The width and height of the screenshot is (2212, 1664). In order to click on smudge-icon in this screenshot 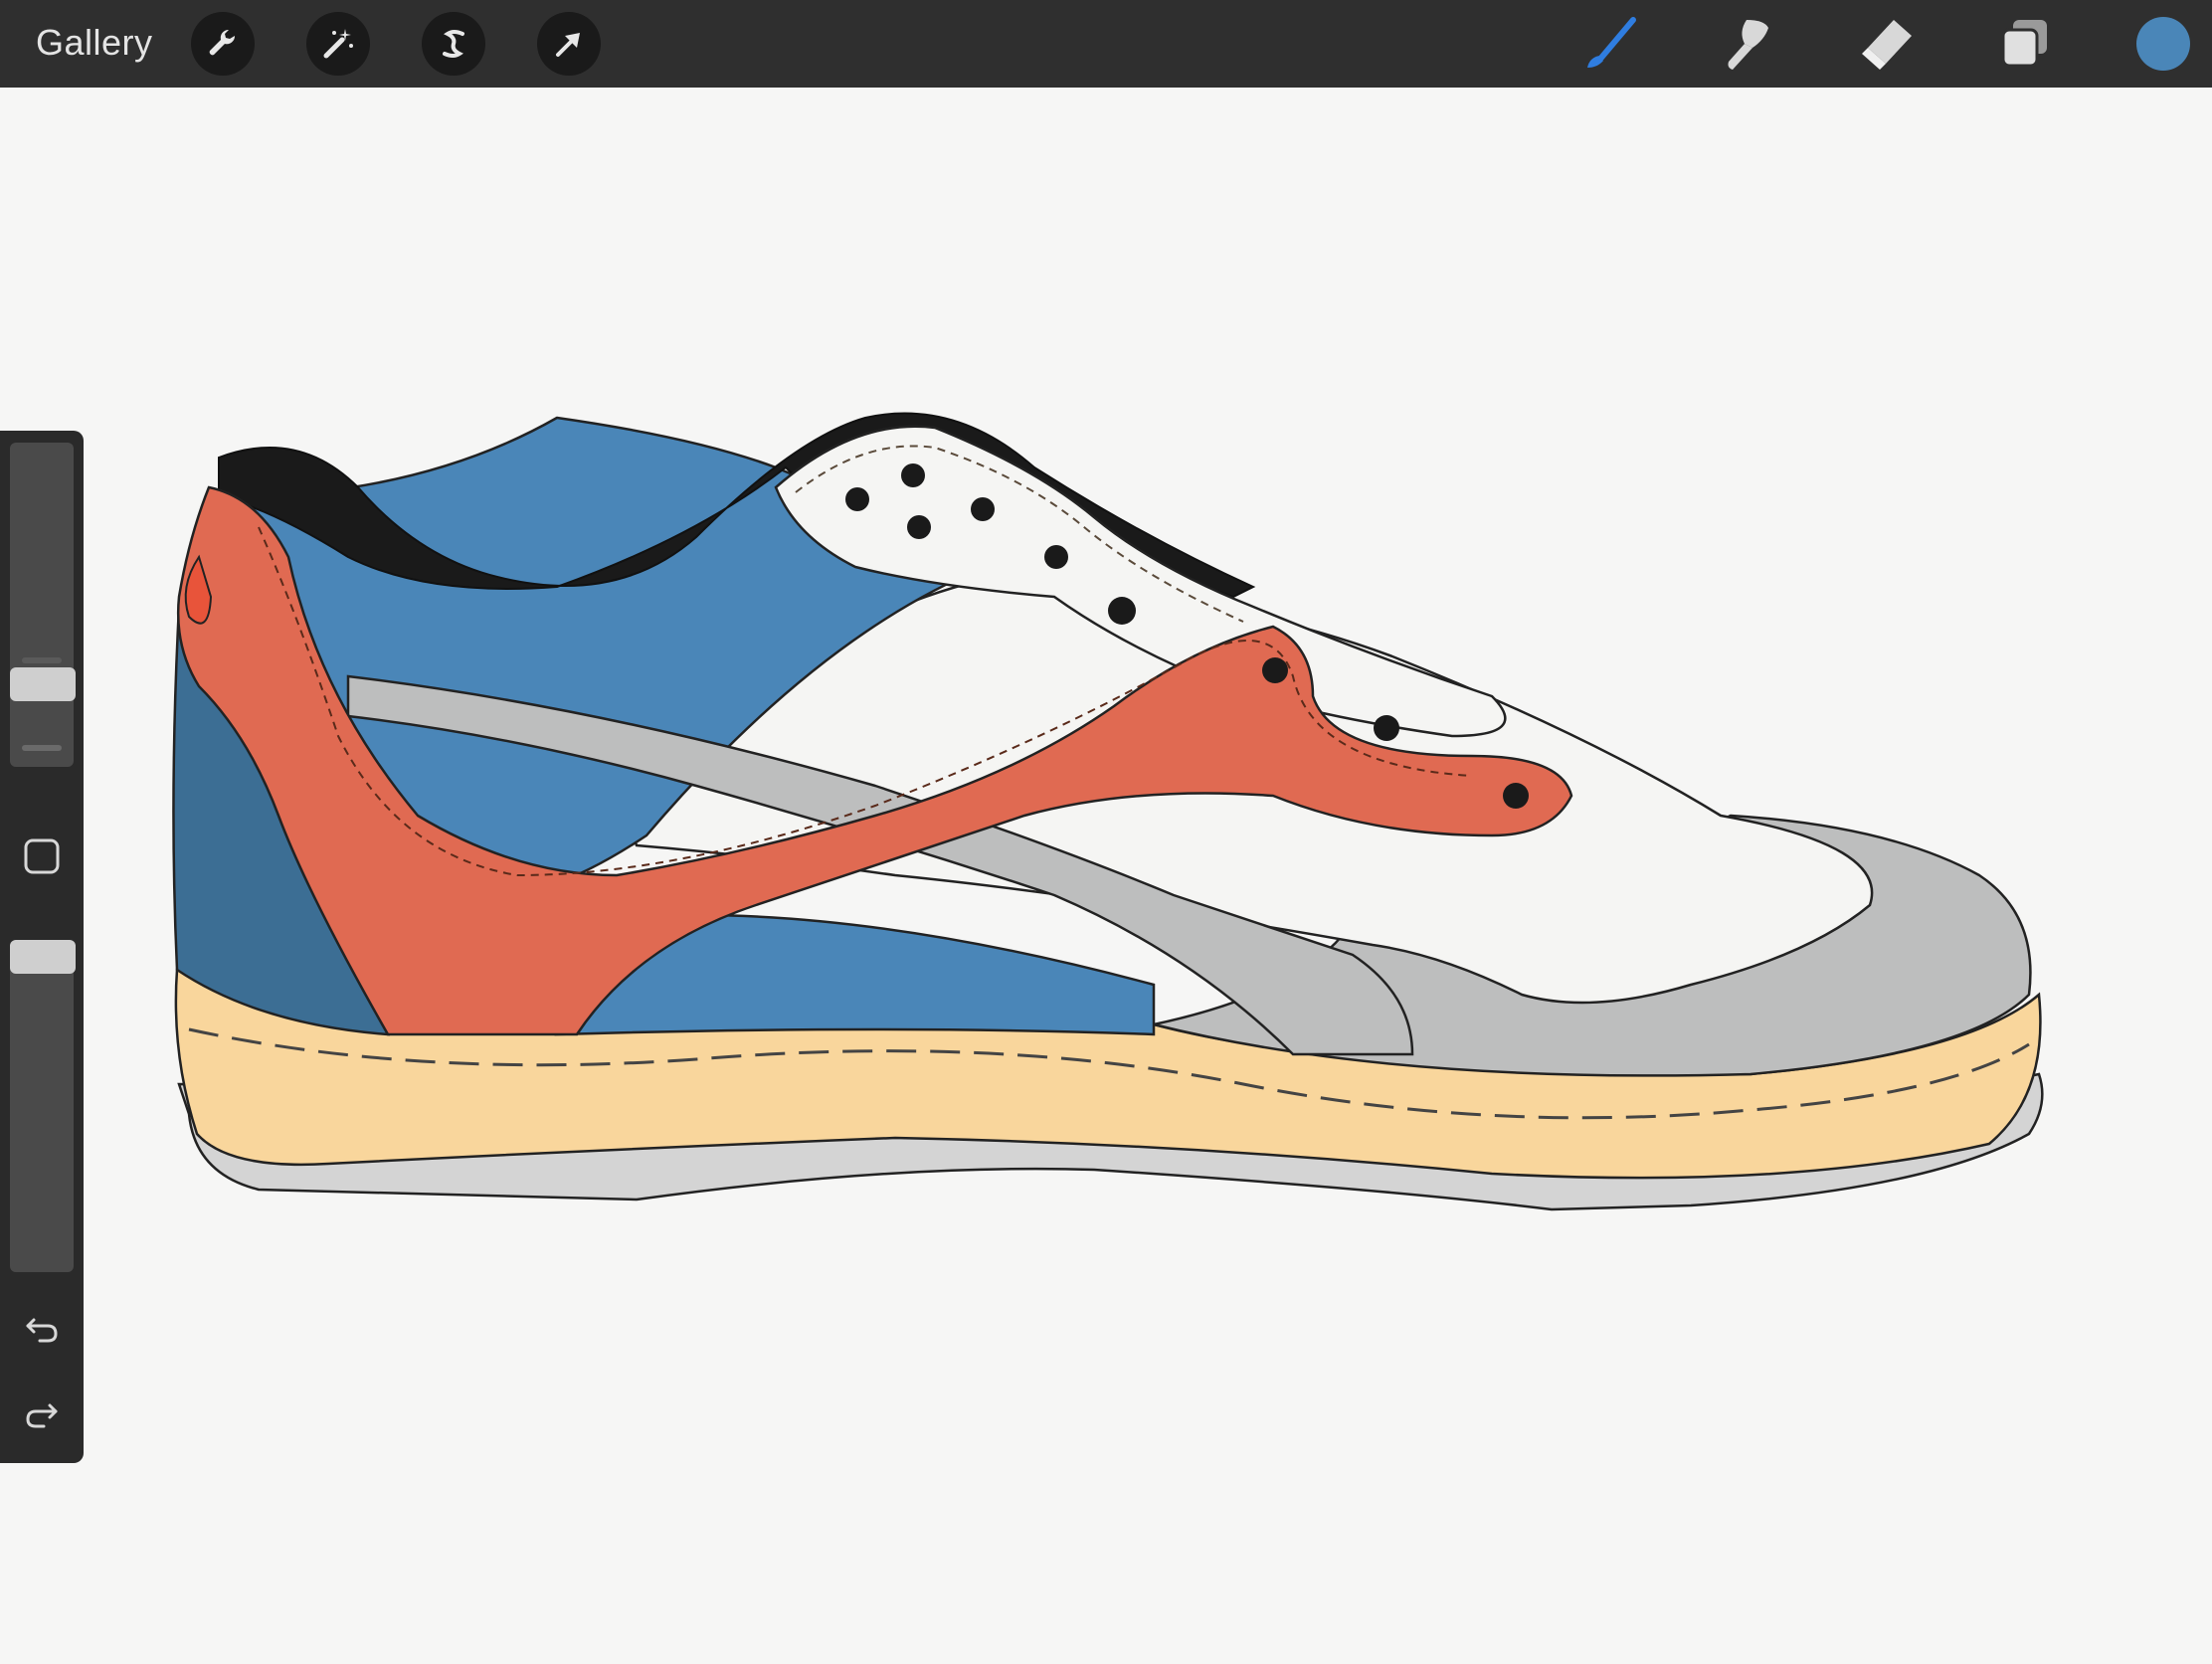, I will do `click(1748, 45)`.